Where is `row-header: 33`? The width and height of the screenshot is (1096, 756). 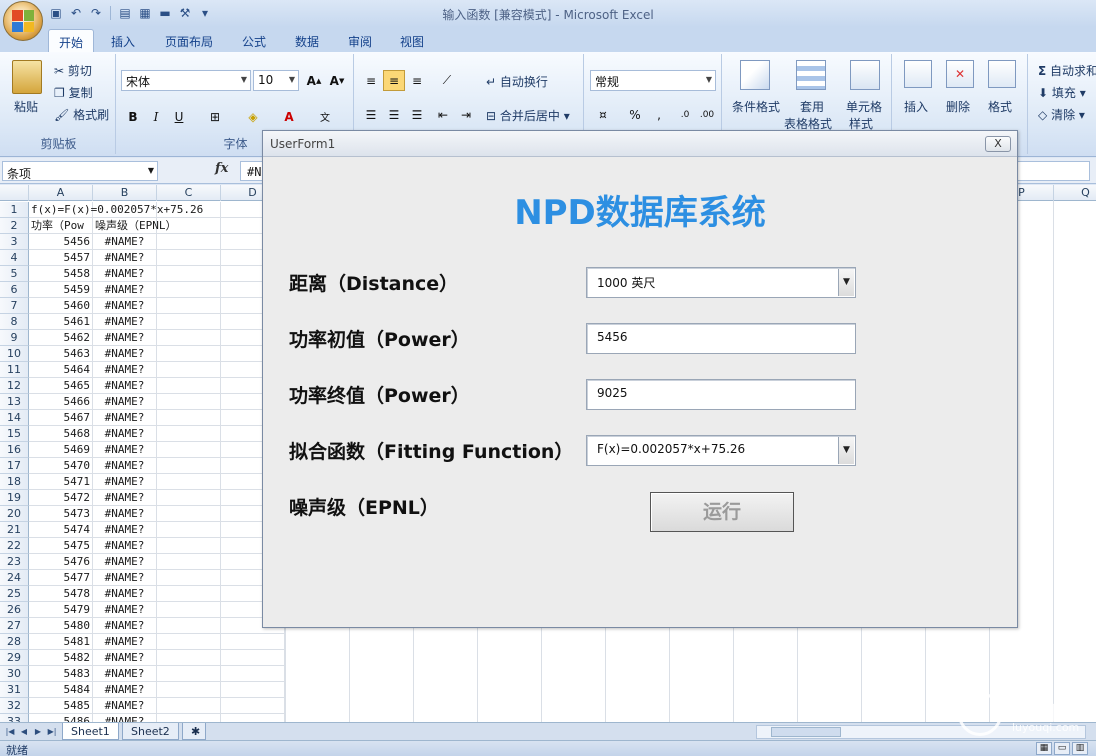
row-header: 33 is located at coordinates (14, 718).